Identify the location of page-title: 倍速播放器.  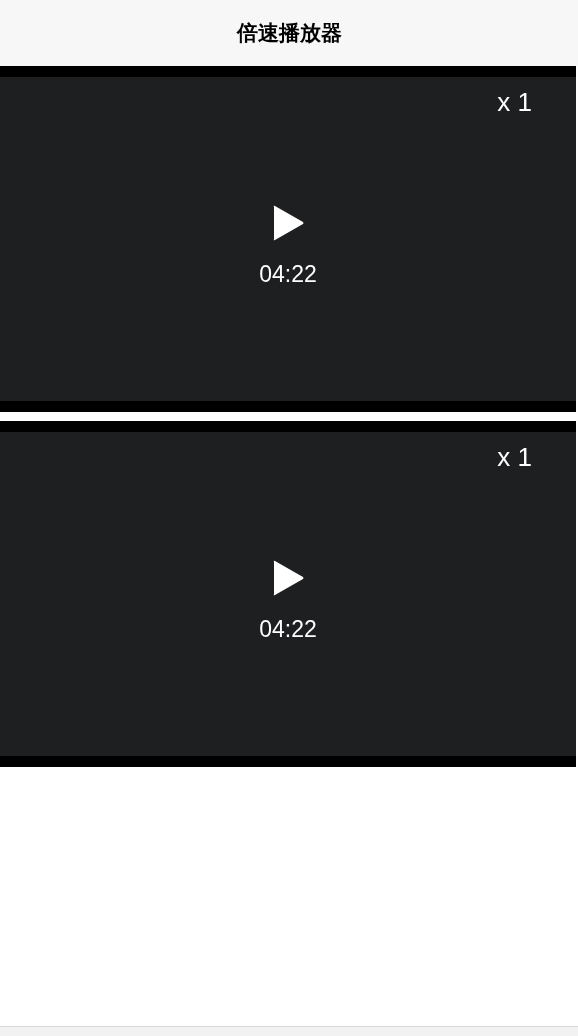
(289, 33).